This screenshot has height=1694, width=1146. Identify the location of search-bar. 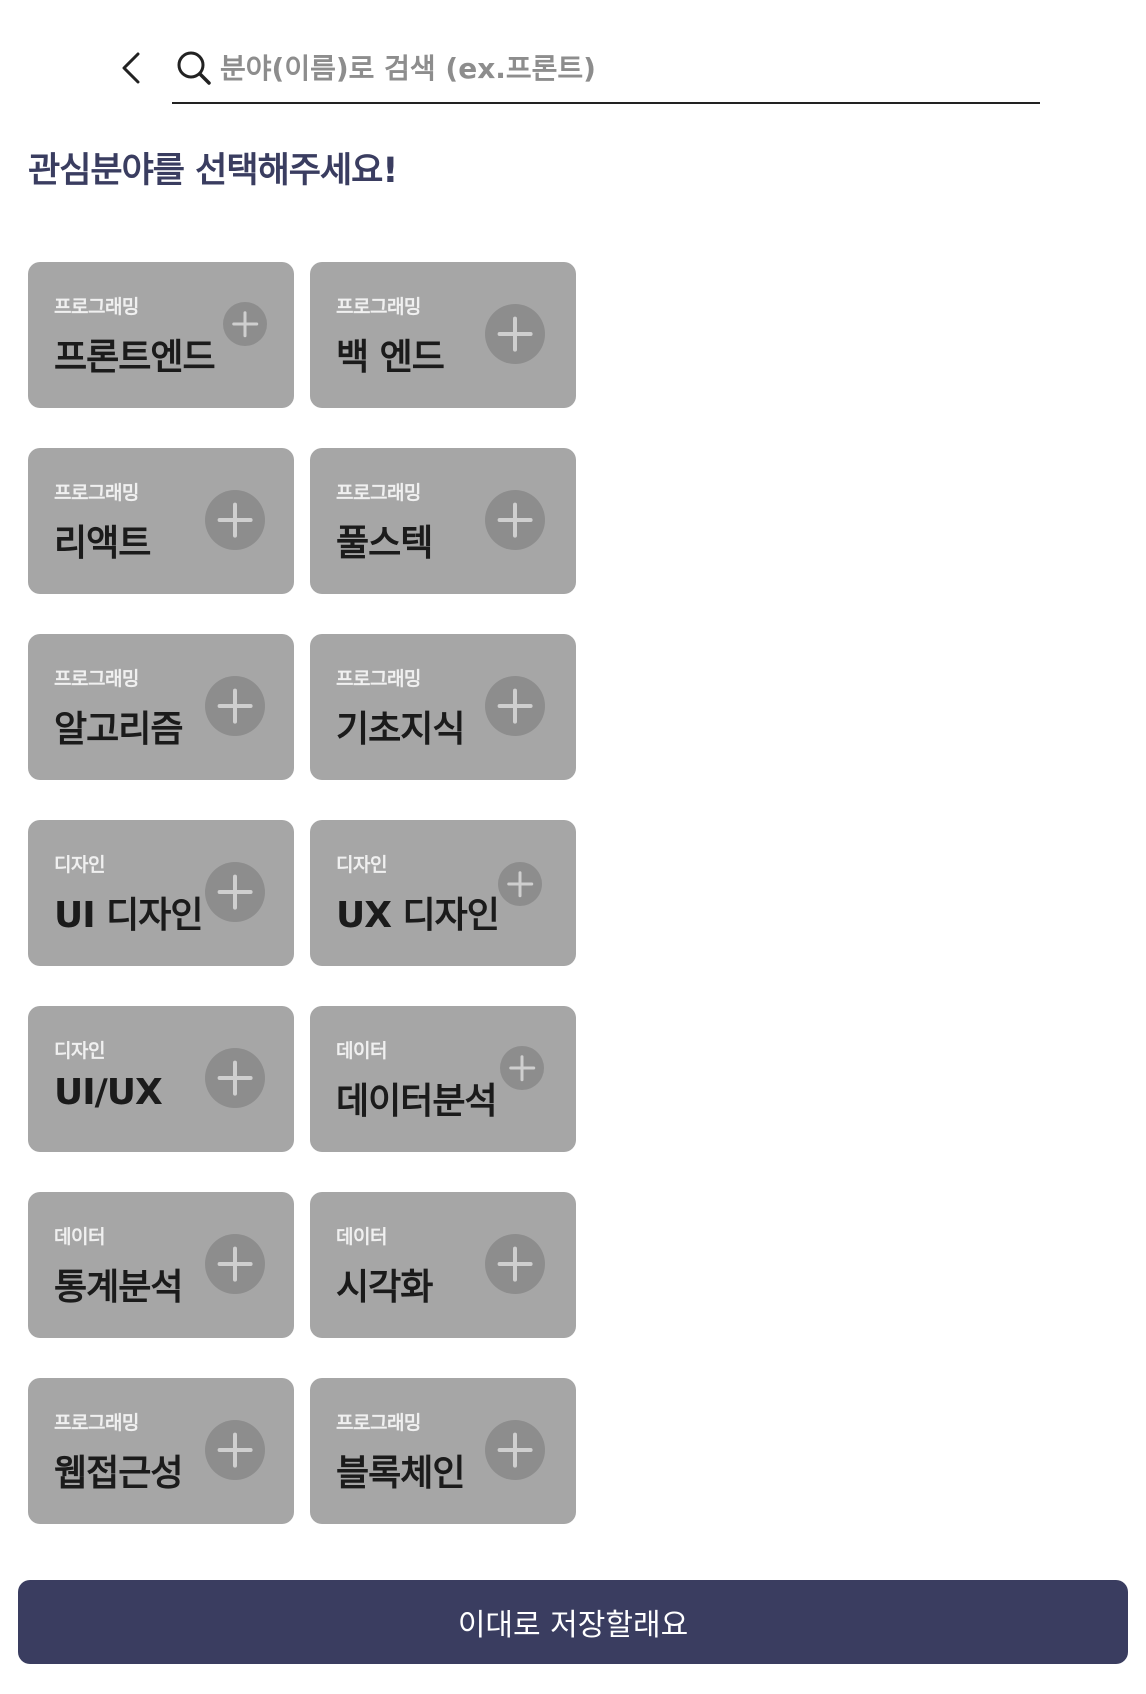
(580, 72).